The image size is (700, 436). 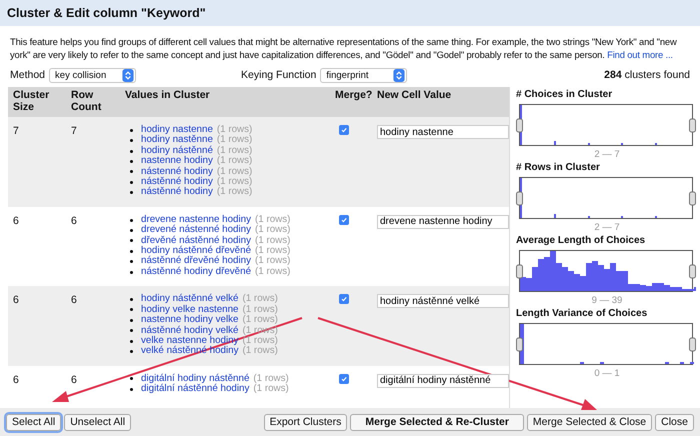 What do you see at coordinates (674, 422) in the screenshot?
I see `action-button: Close` at bounding box center [674, 422].